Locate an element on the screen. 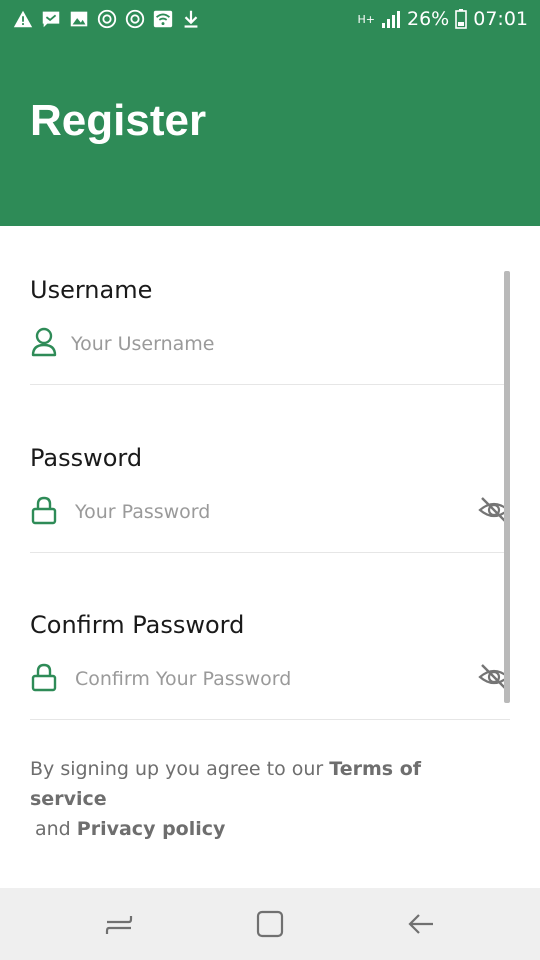 This screenshot has height=960, width=540. signal-icon is located at coordinates (391, 19).